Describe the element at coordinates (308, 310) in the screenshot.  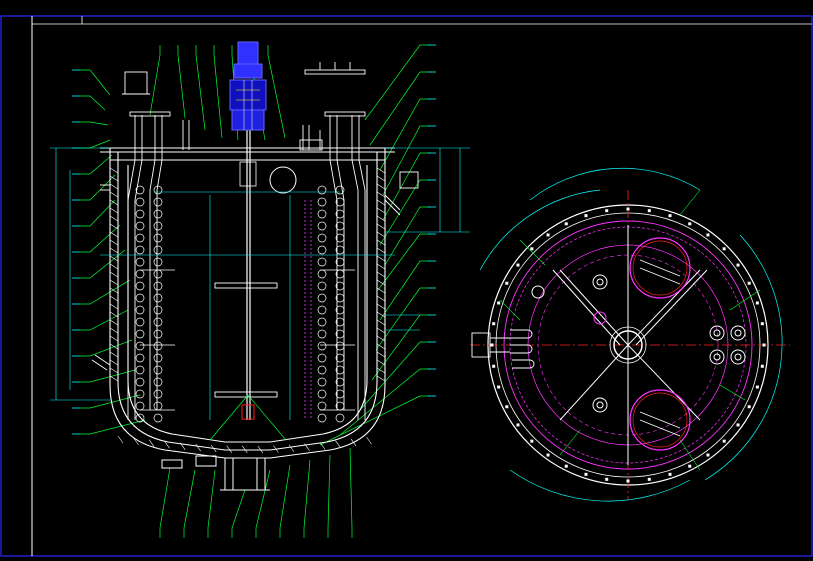
I see `magenta-pipe` at that location.